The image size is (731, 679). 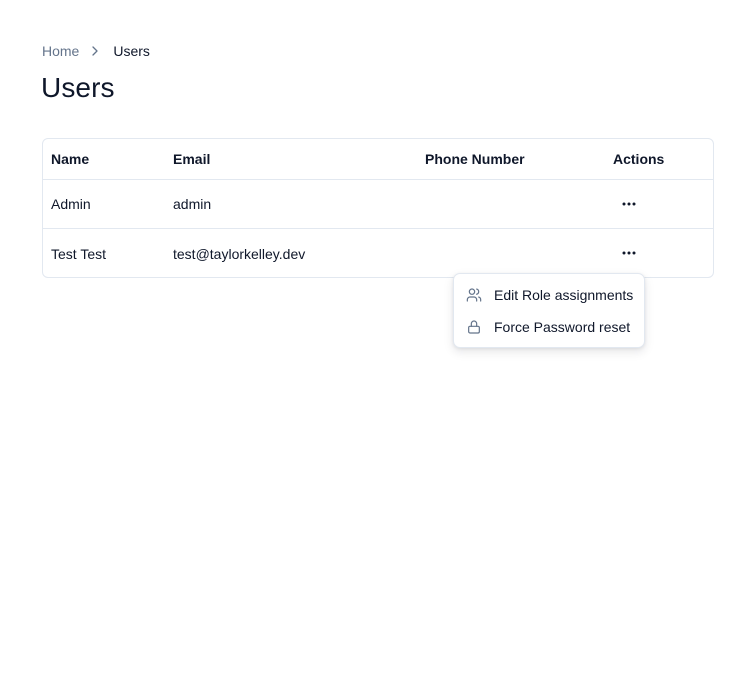 I want to click on table-row: Test Test test@taylorkelley.dev, so click(x=378, y=253).